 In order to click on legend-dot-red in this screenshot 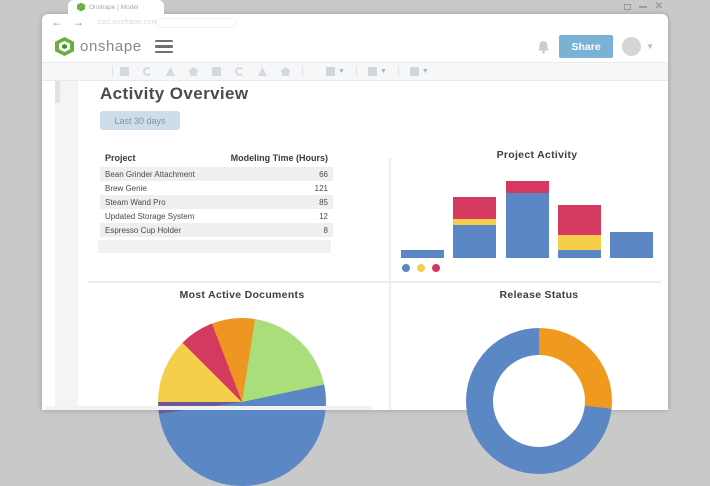, I will do `click(436, 268)`.